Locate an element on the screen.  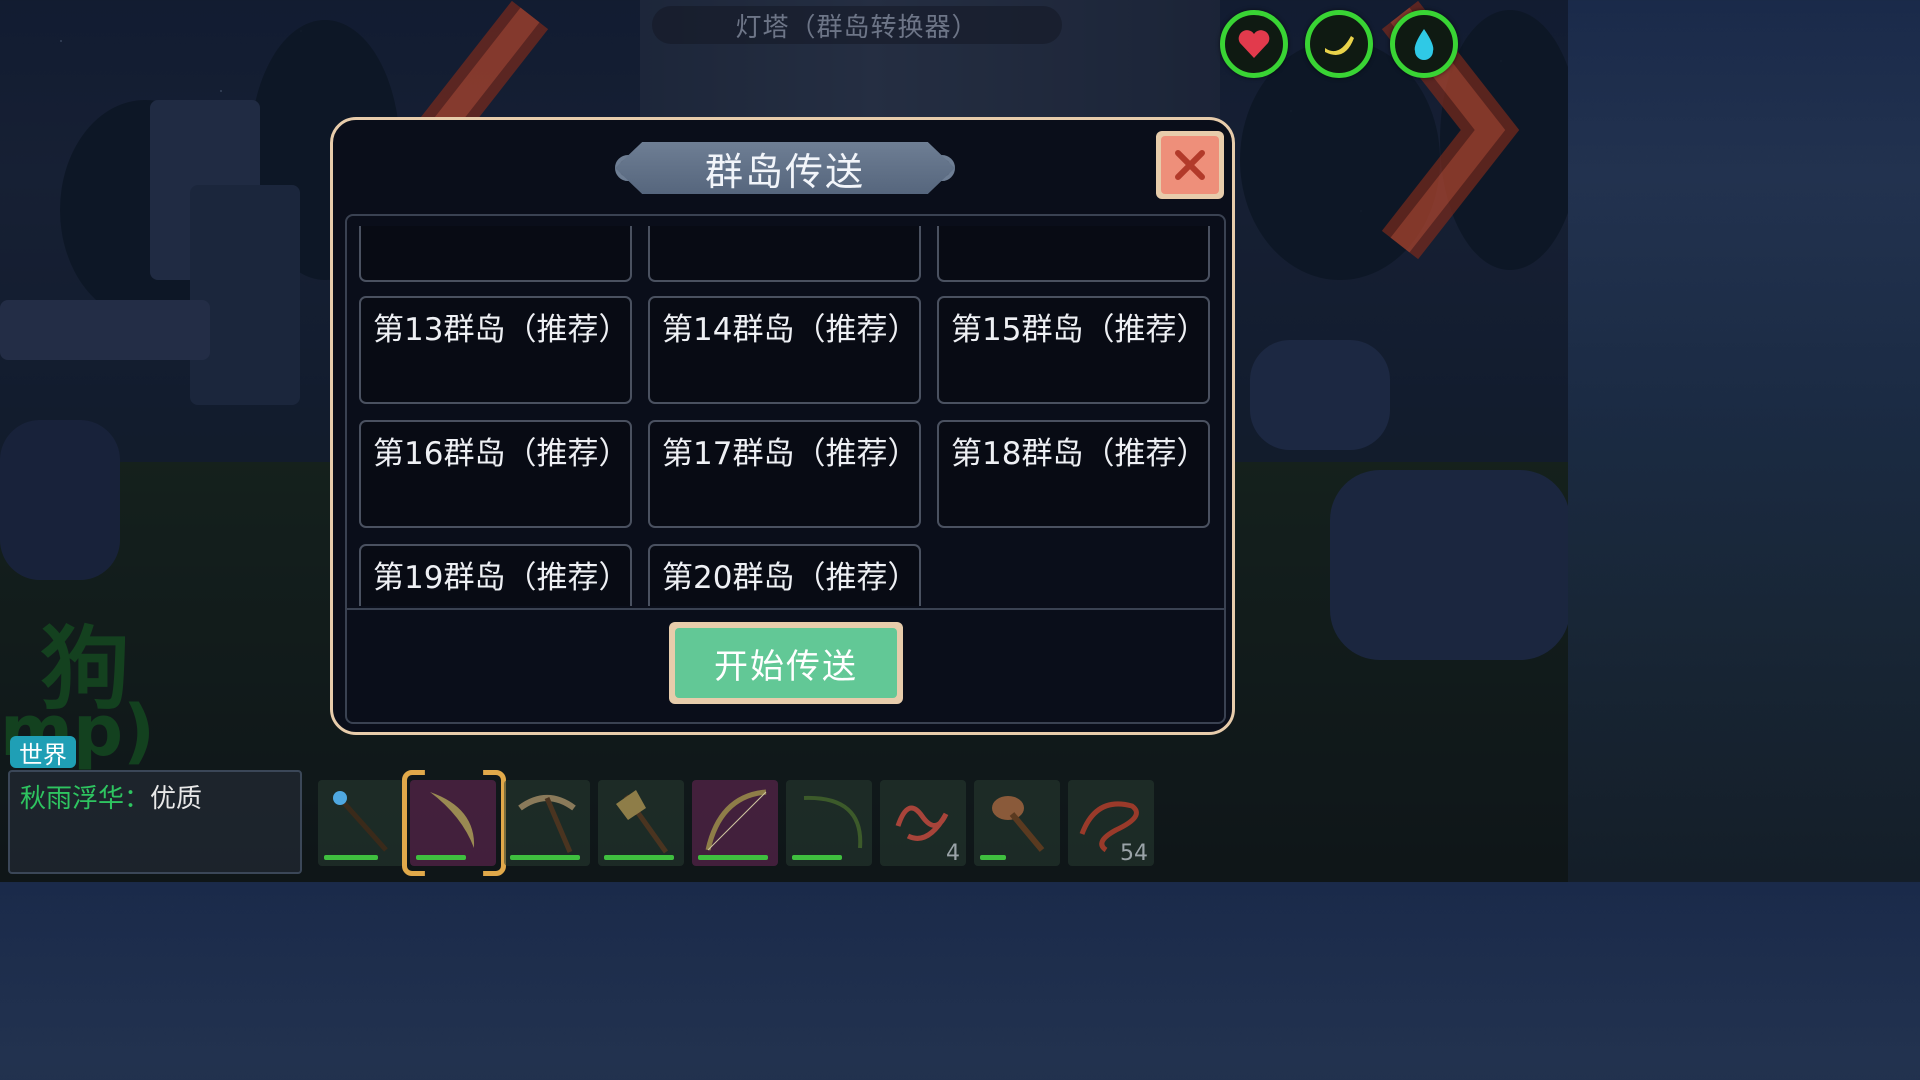
chat-sender: 秋雨浮华： is located at coordinates (85, 799).